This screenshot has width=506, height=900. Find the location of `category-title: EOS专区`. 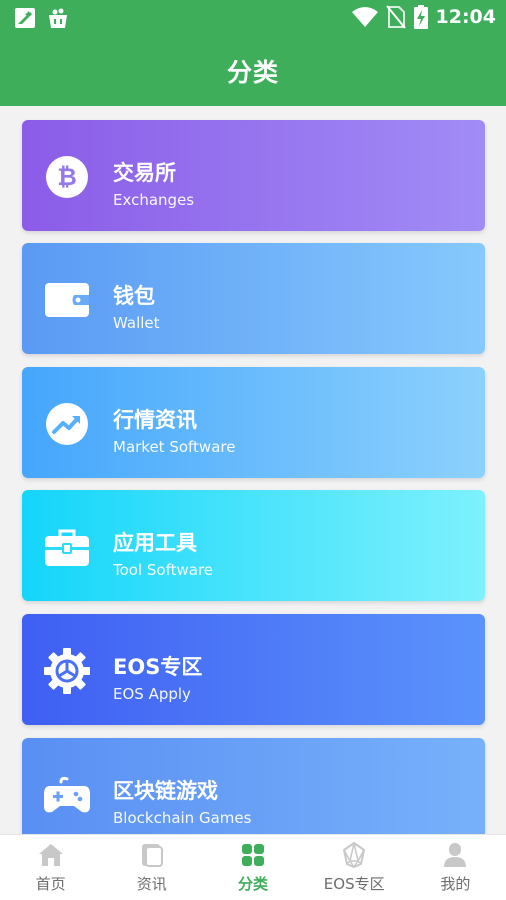

category-title: EOS专区 is located at coordinates (158, 667).